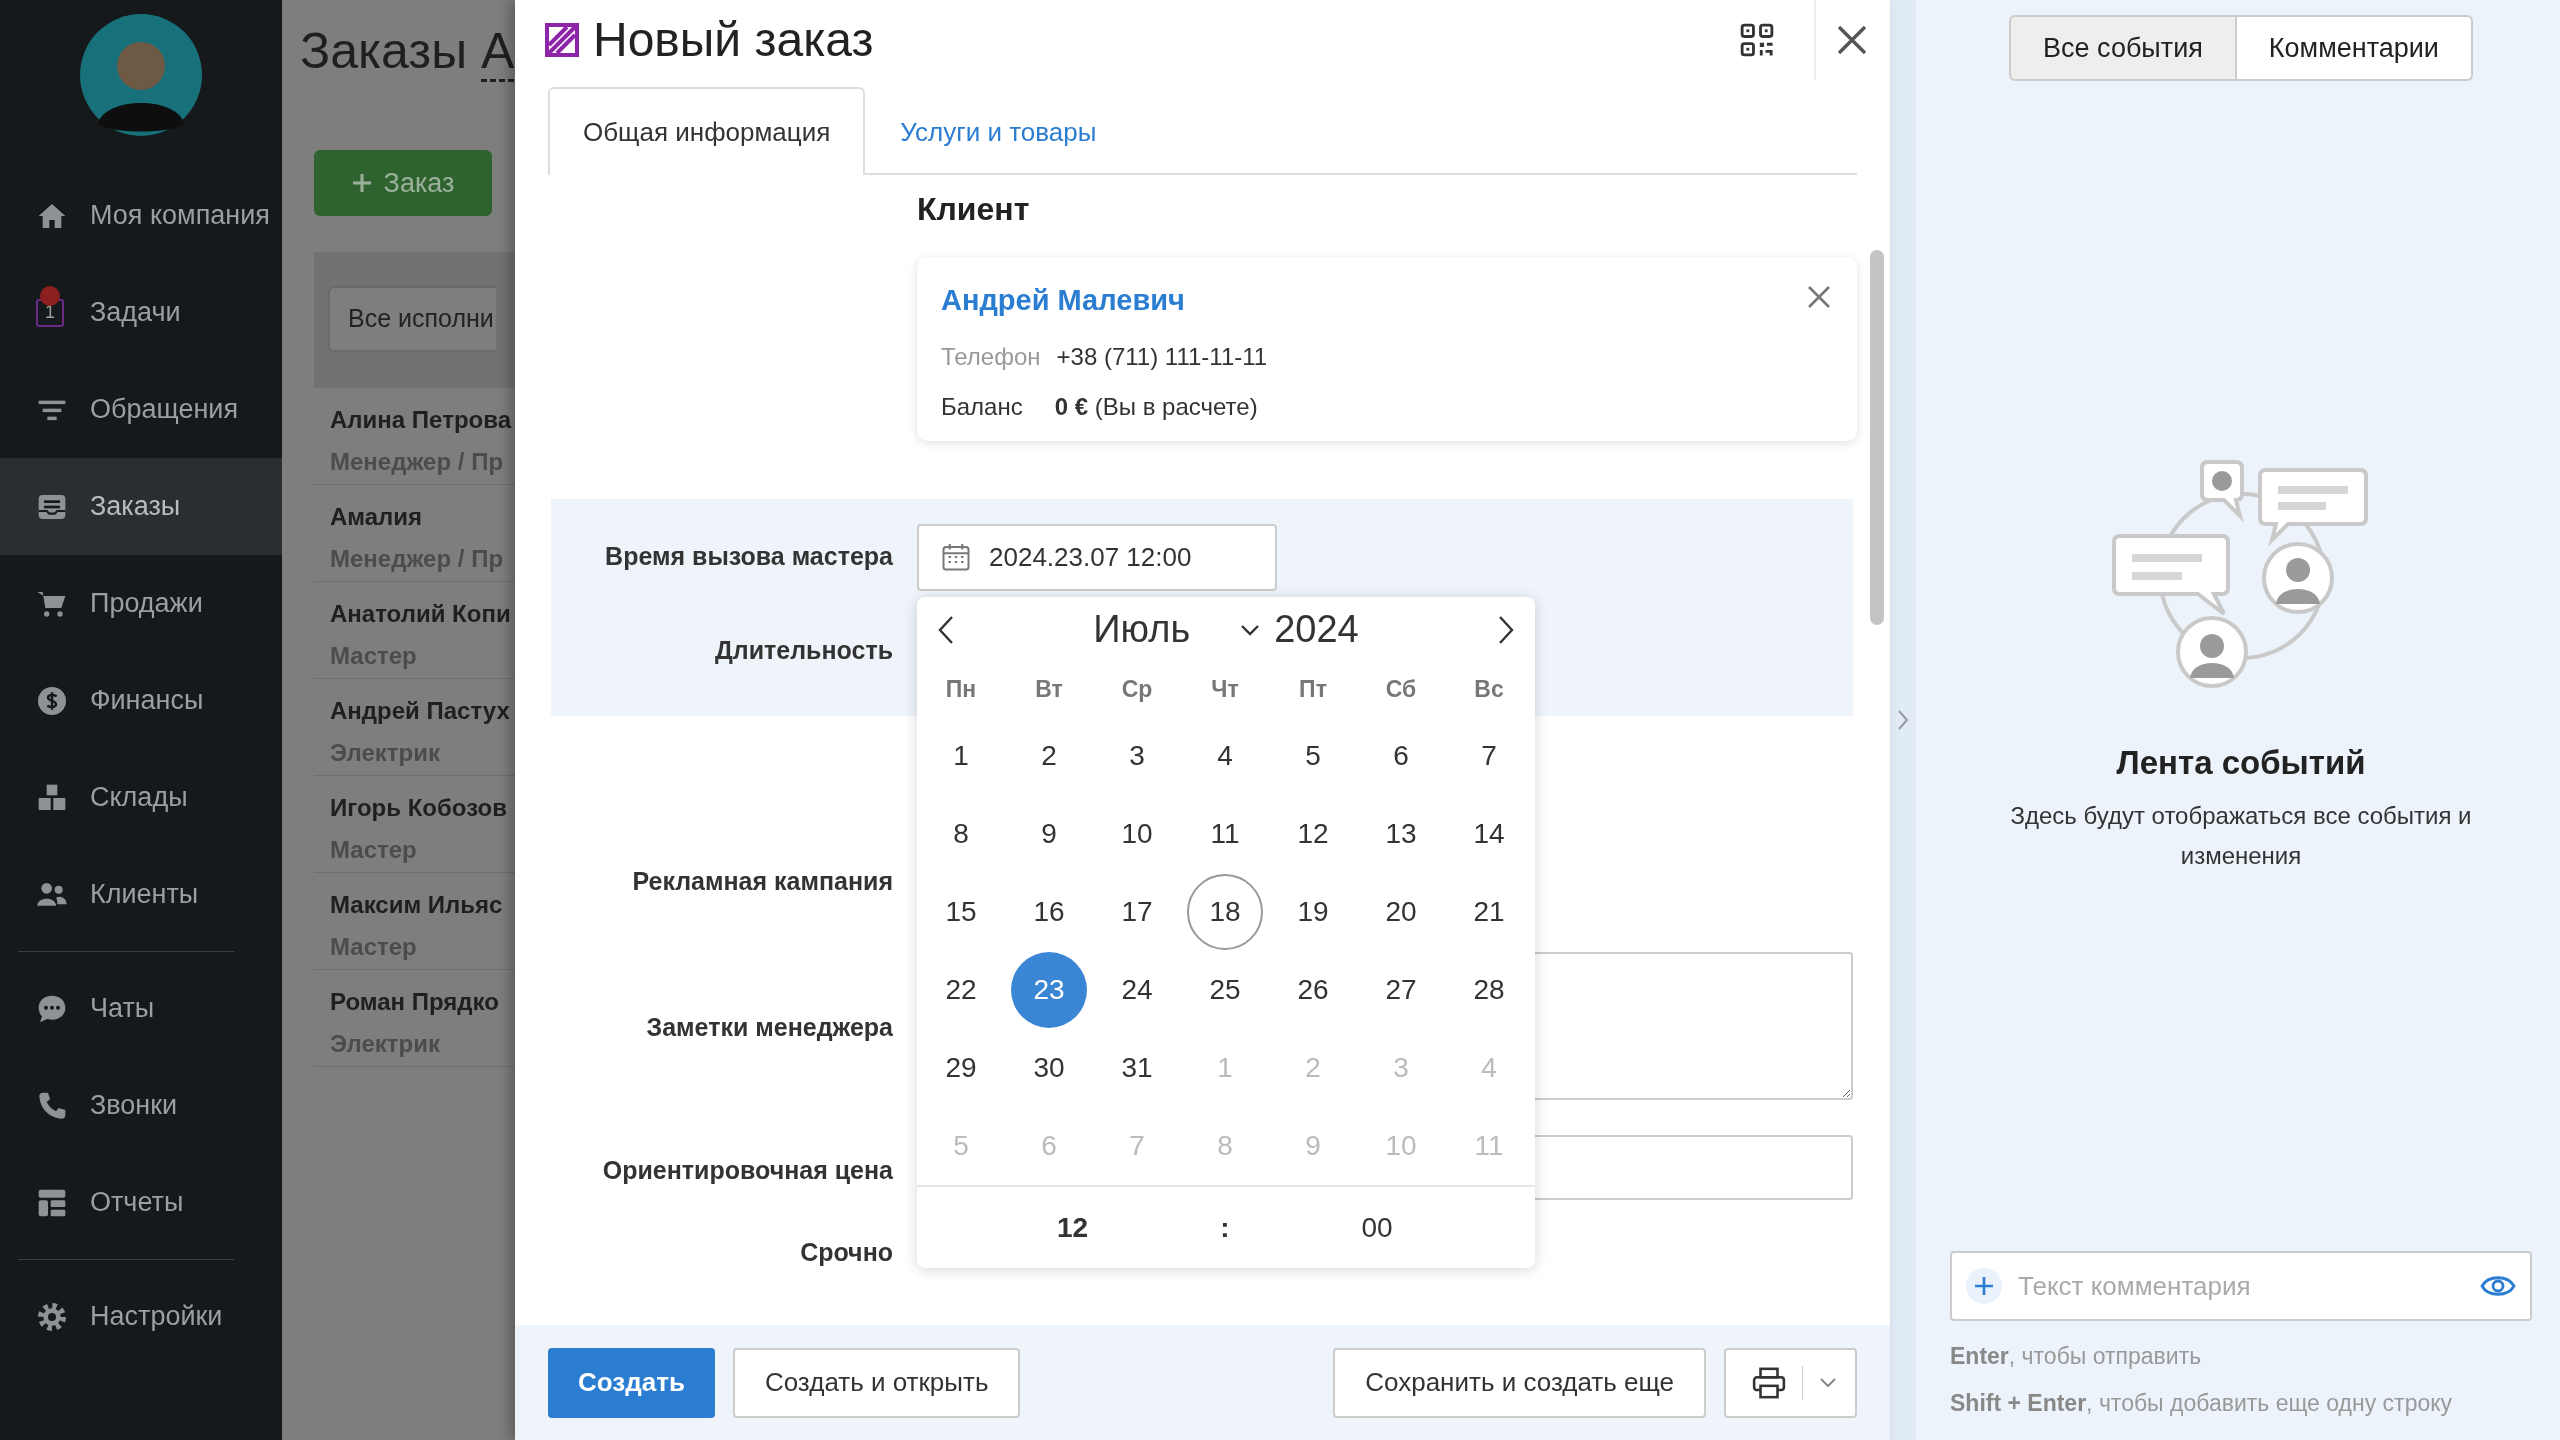 This screenshot has width=2560, height=1440. I want to click on calendar-day: 3, so click(1137, 756).